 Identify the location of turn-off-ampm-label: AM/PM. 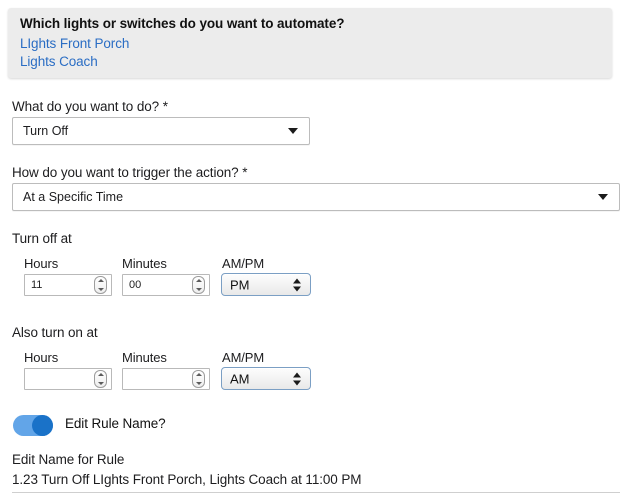
(243, 263).